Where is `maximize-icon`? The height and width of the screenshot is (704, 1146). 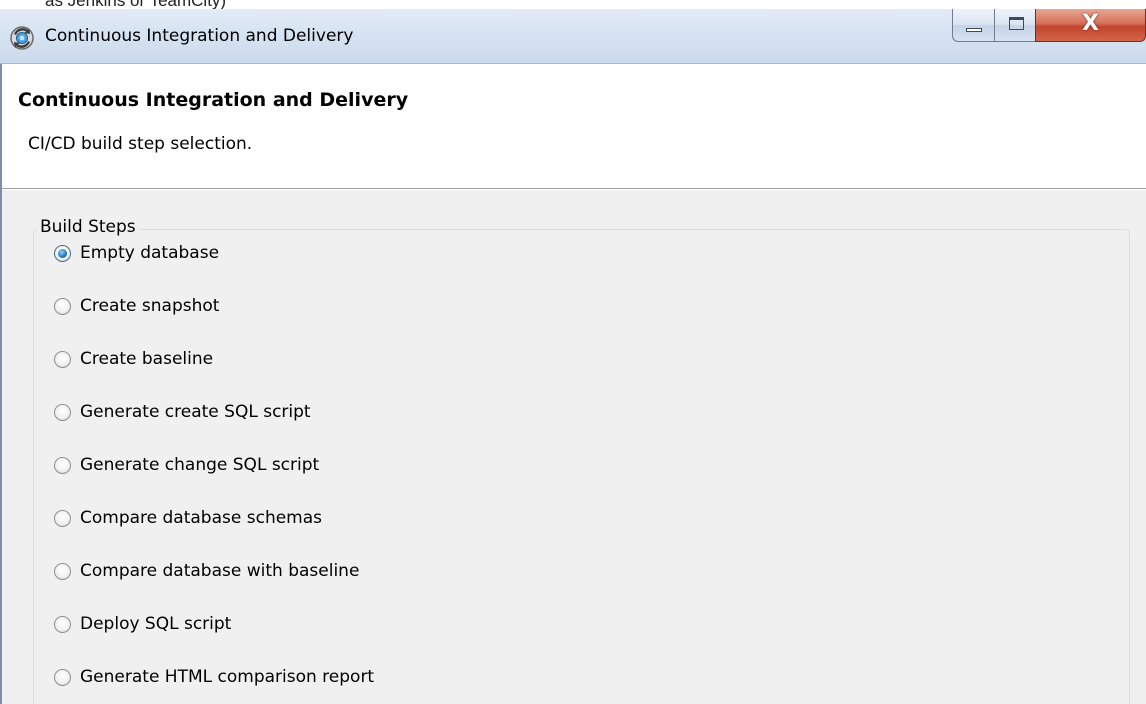 maximize-icon is located at coordinates (1016, 23).